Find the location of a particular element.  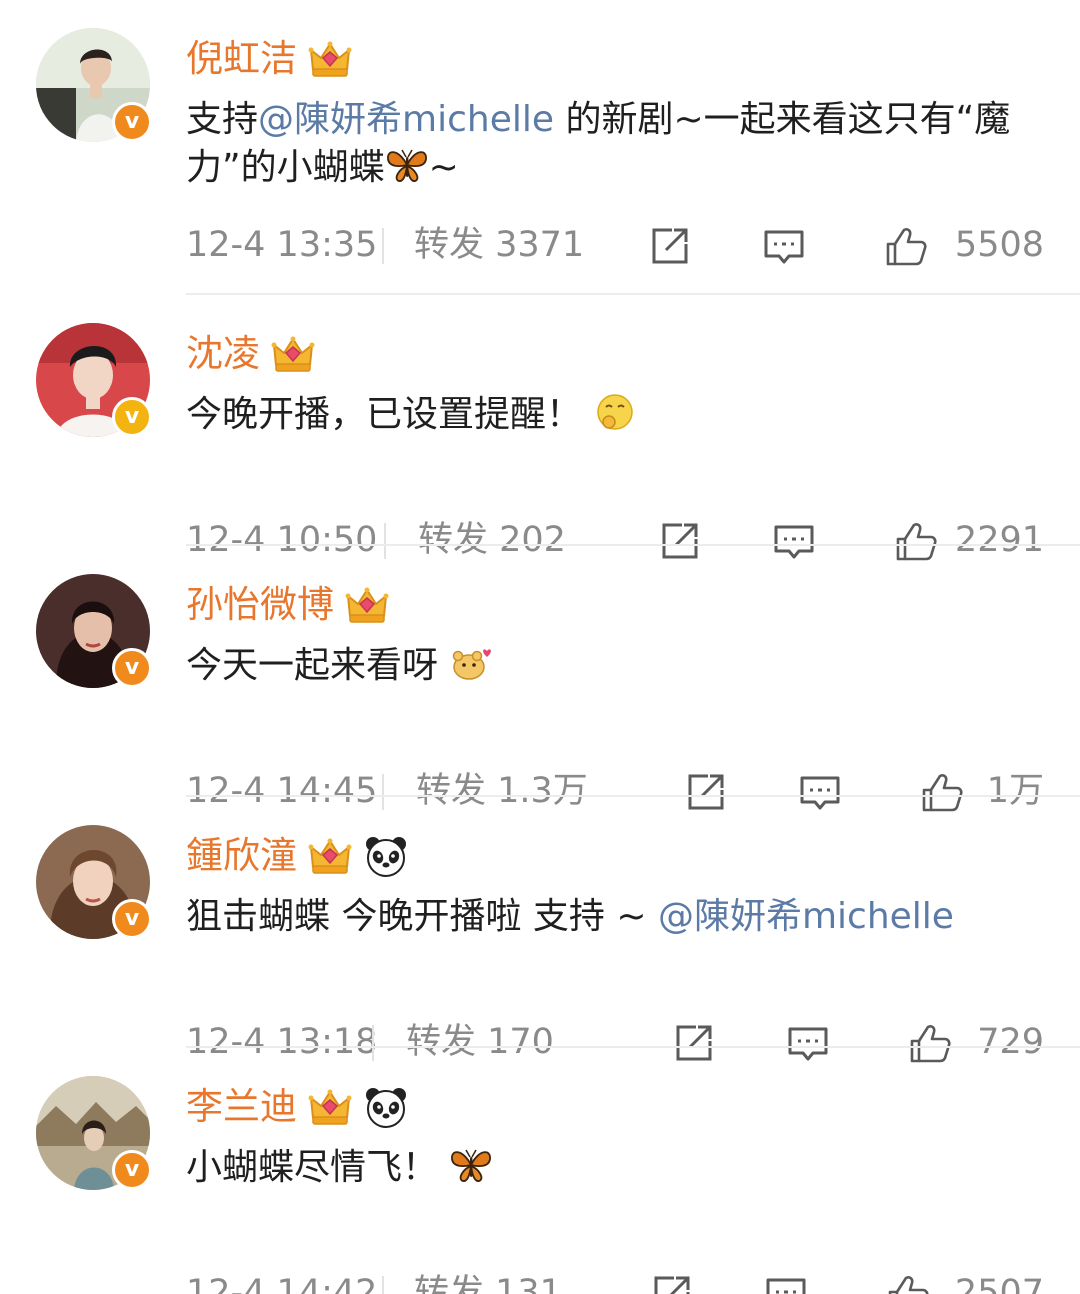

username: 孙怡微博 is located at coordinates (260, 605).